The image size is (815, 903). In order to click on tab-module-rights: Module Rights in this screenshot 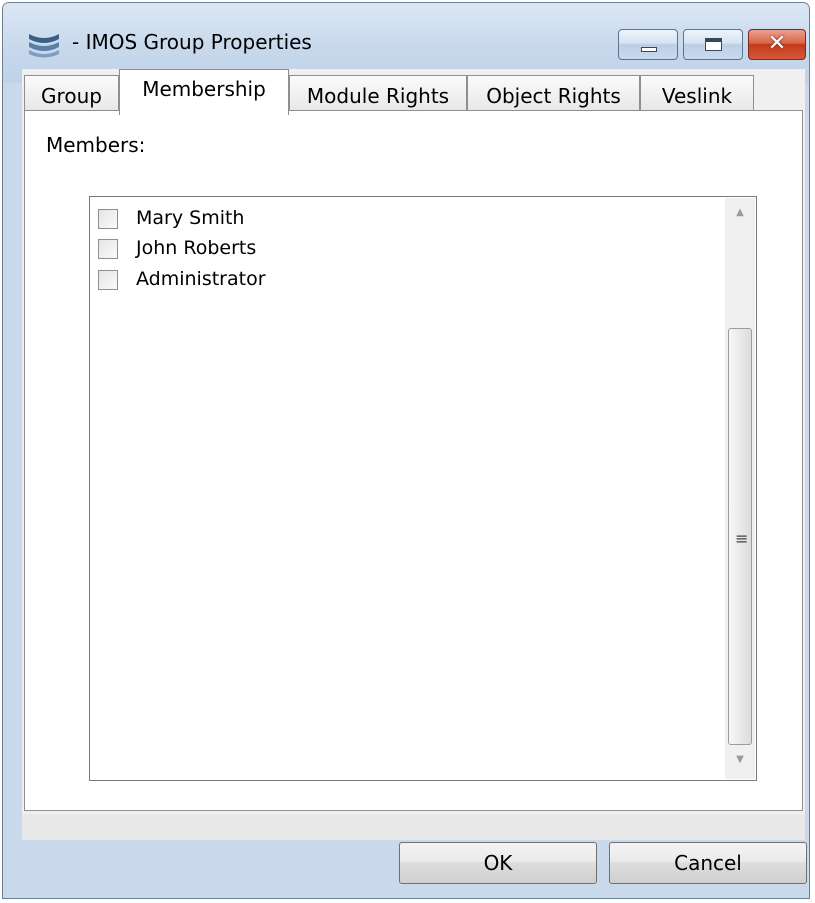, I will do `click(378, 95)`.